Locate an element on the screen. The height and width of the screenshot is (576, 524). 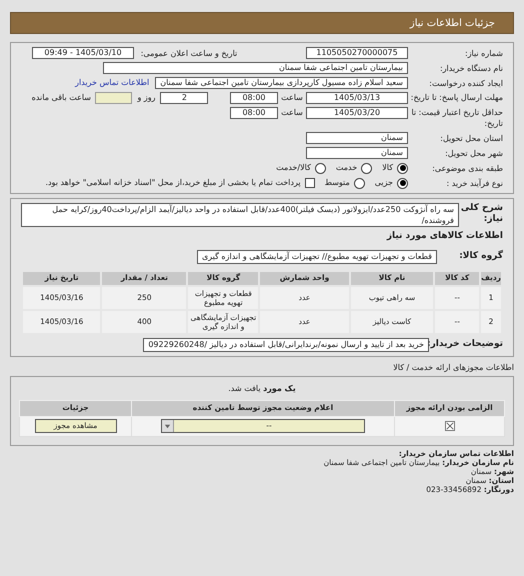
field-label: شرح کلی نیاز: is located at coordinates (481, 214).